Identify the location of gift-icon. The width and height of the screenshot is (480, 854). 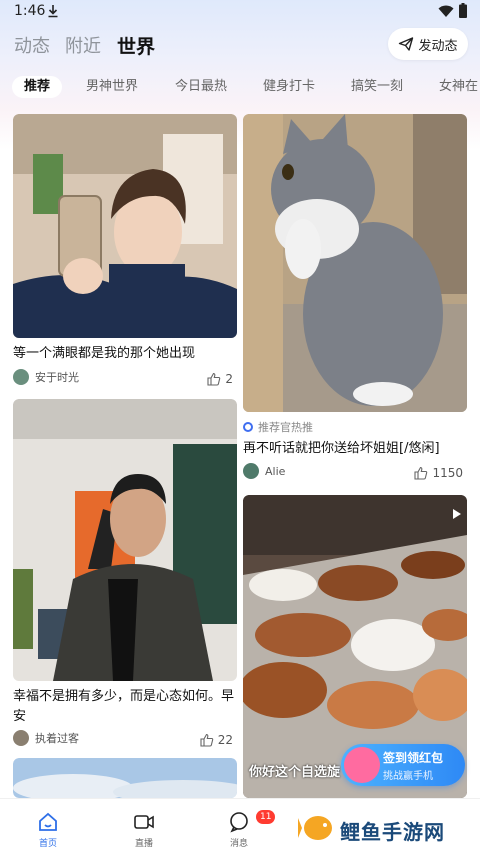
(362, 765).